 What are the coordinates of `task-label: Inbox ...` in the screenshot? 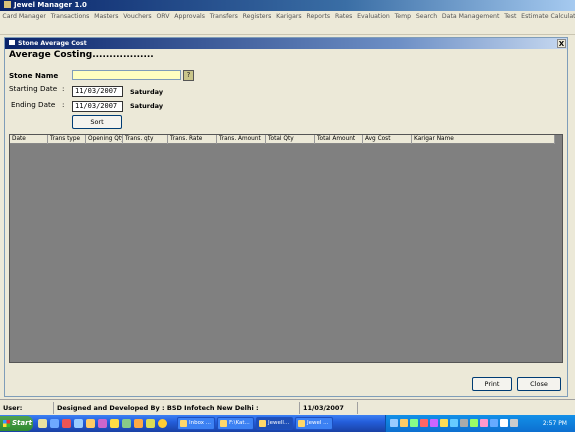 It's located at (200, 423).